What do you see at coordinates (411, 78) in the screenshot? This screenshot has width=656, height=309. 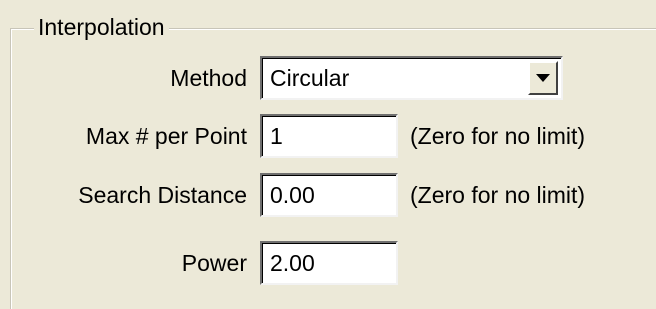 I see `method-select: Circular` at bounding box center [411, 78].